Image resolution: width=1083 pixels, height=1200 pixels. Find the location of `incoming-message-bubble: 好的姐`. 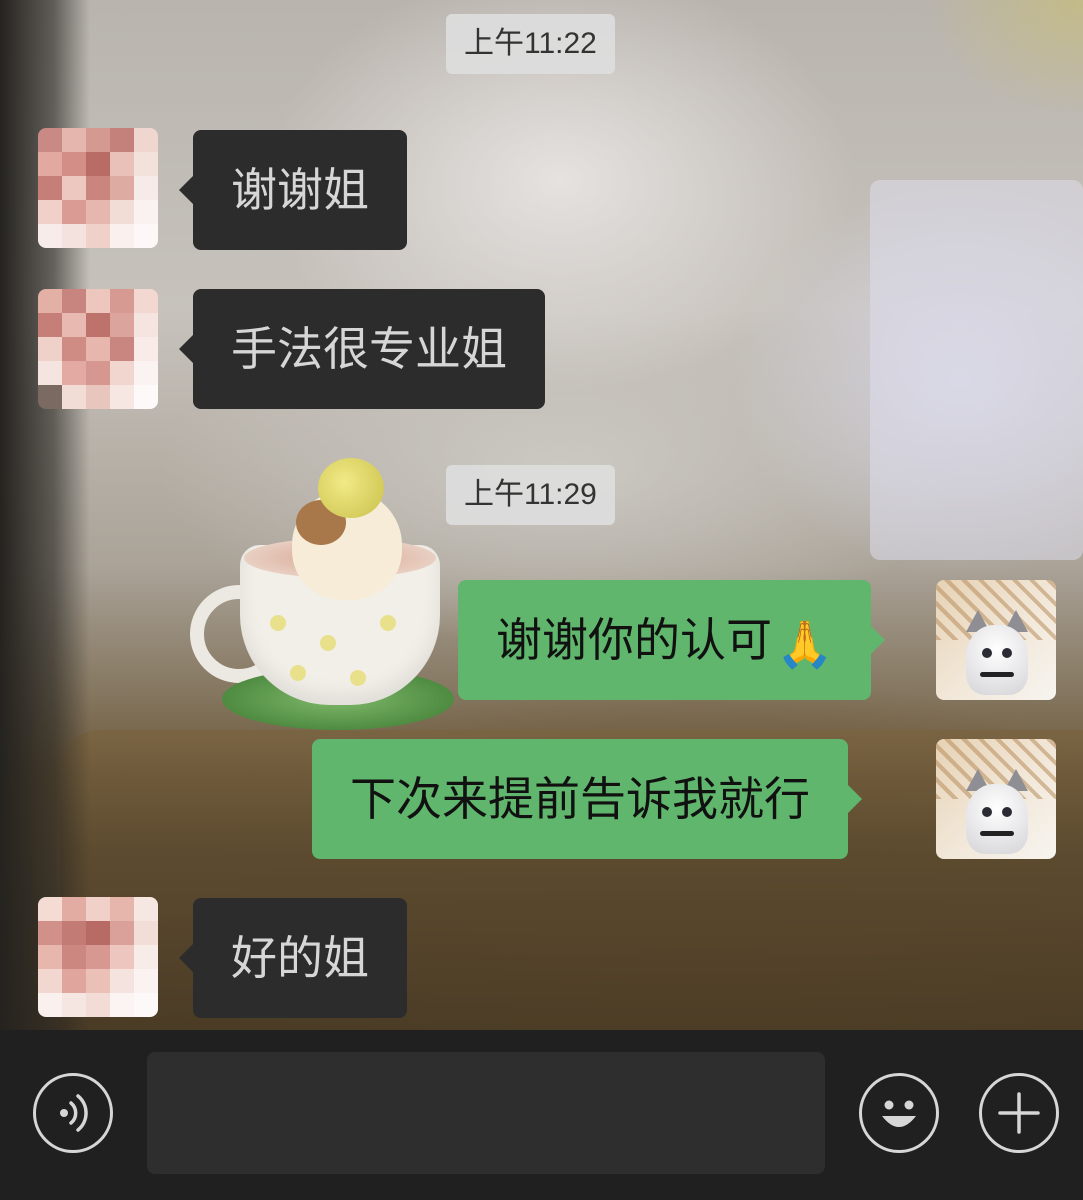

incoming-message-bubble: 好的姐 is located at coordinates (293, 958).